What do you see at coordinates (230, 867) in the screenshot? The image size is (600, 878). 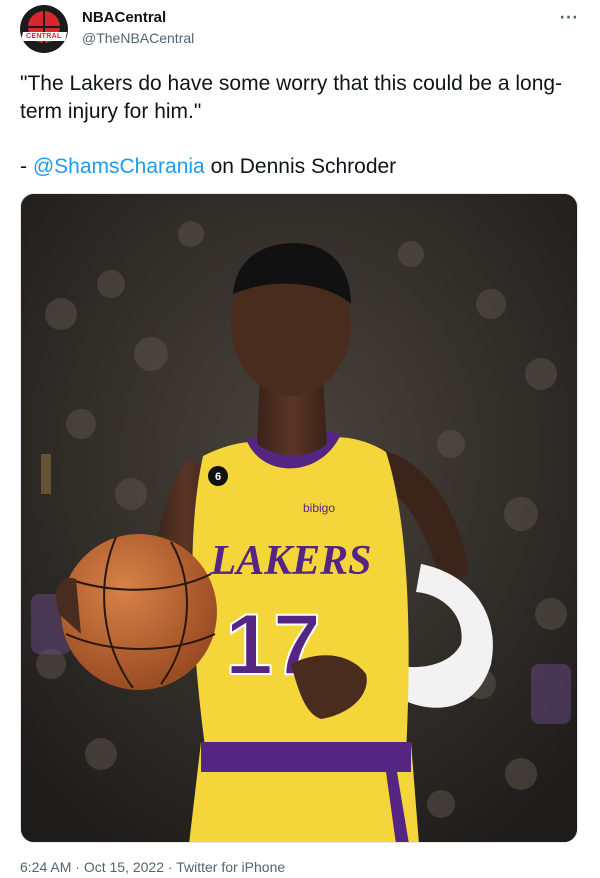 I see `tweet-source: Twitter for iPhone` at bounding box center [230, 867].